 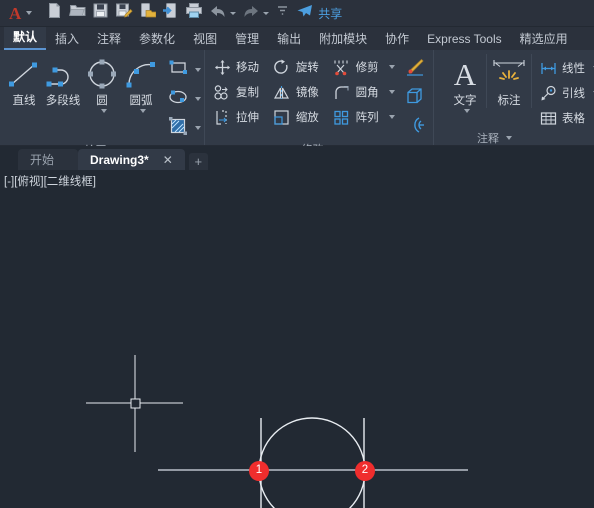 What do you see at coordinates (63, 101) in the screenshot?
I see `draw-polyline-label: 多段线` at bounding box center [63, 101].